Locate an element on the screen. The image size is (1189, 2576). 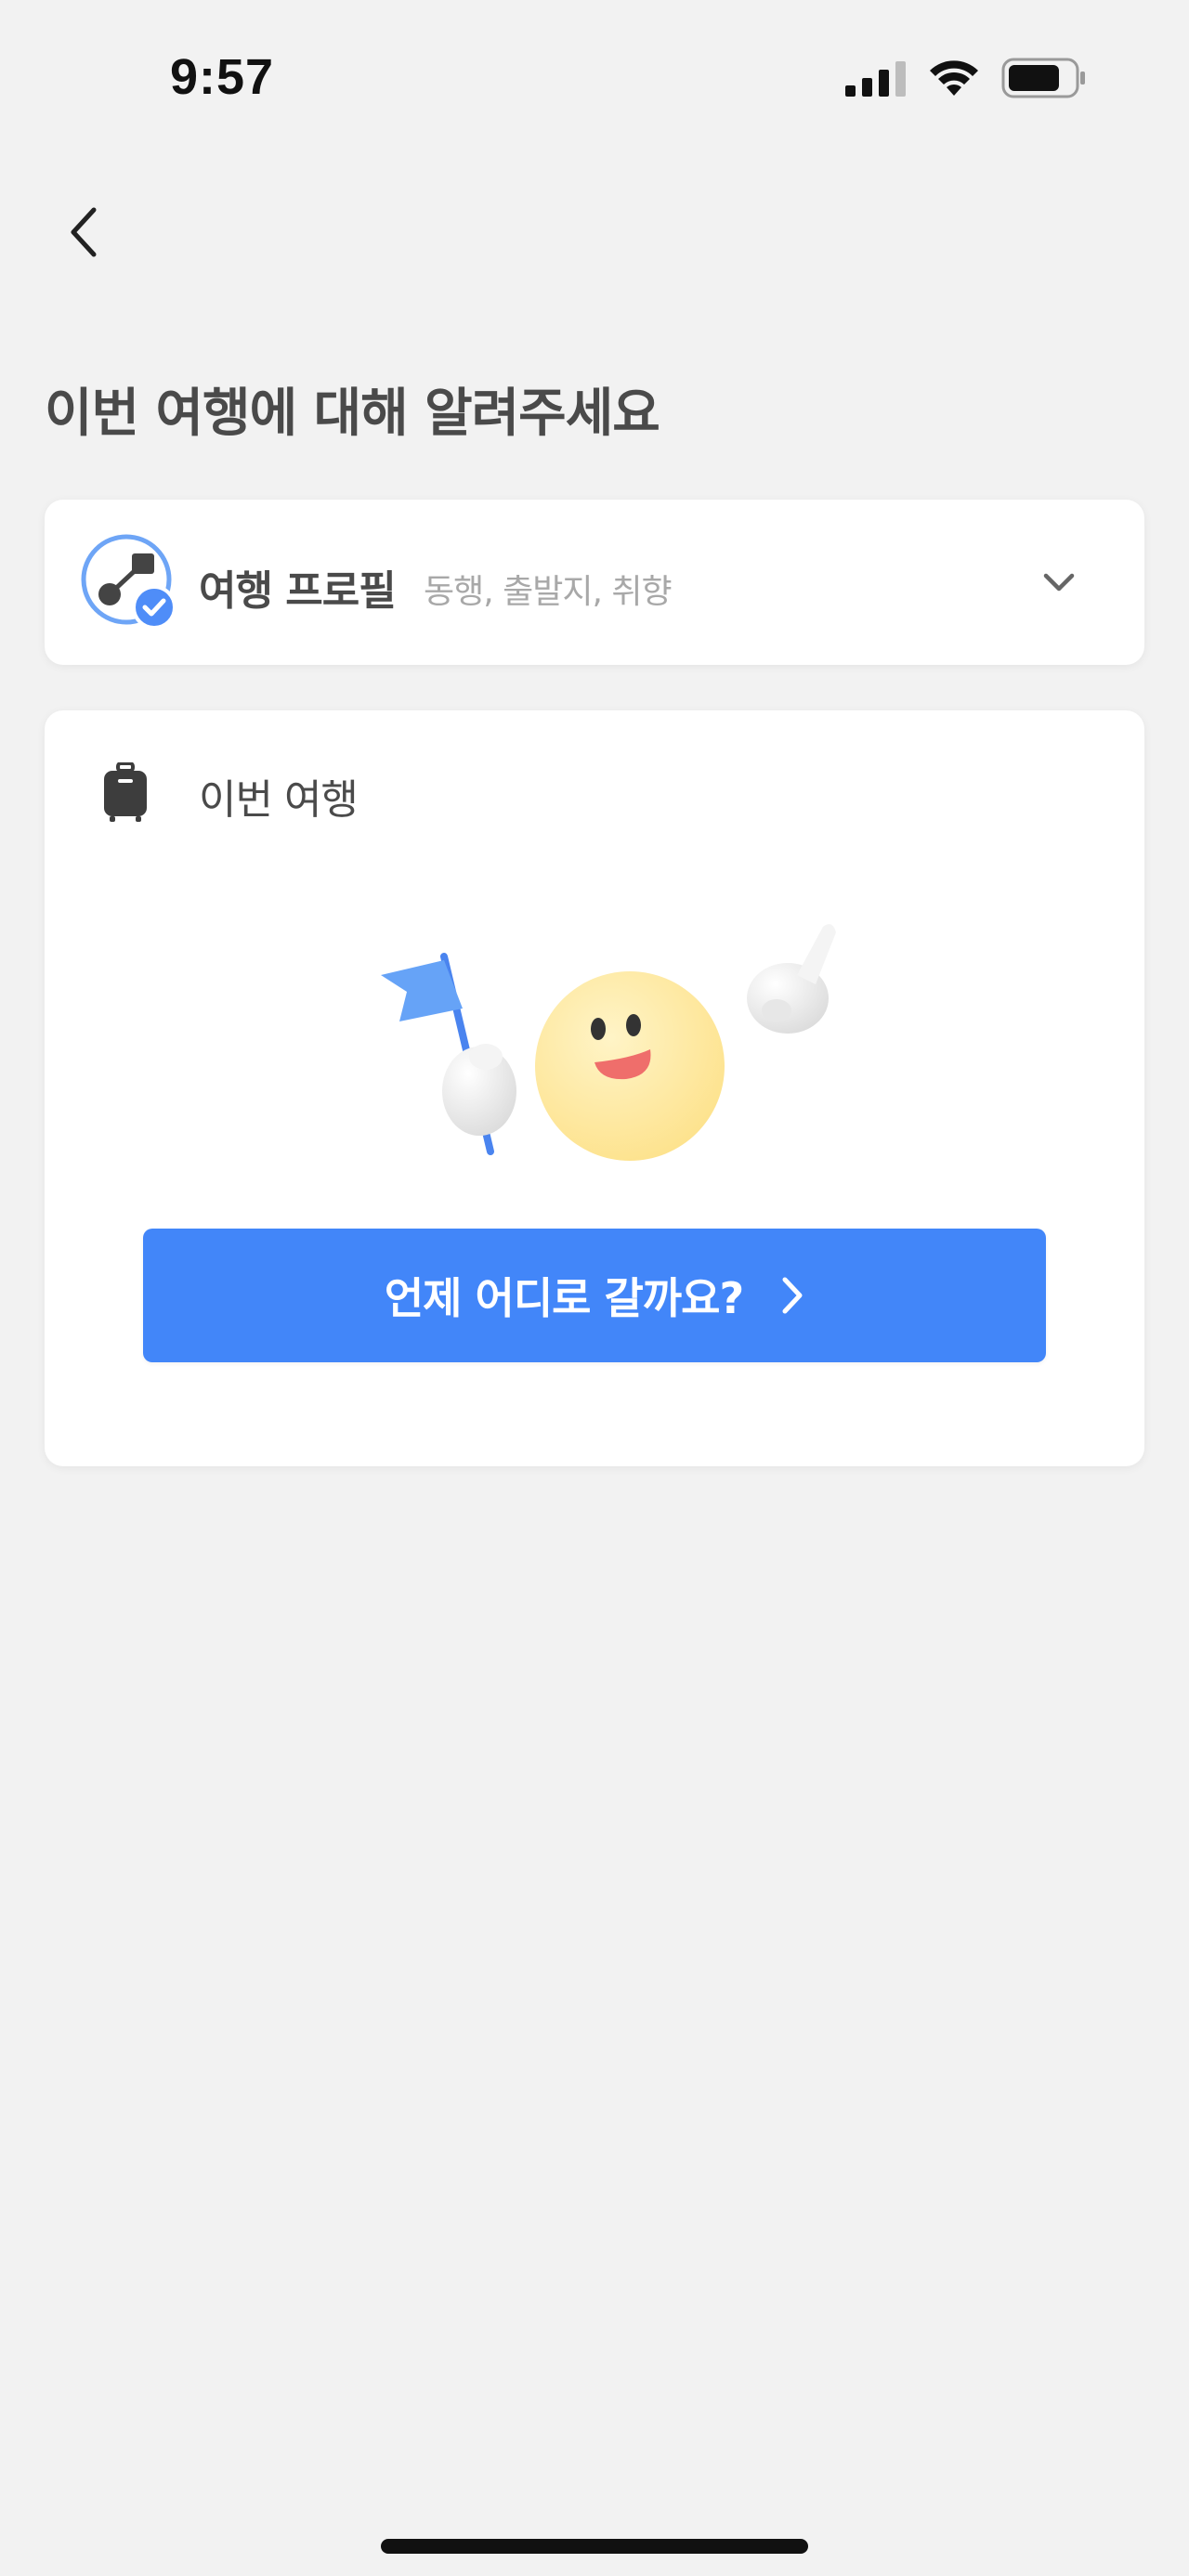
profile-subtitle: 동행, 출발지, 취향 is located at coordinates (548, 592).